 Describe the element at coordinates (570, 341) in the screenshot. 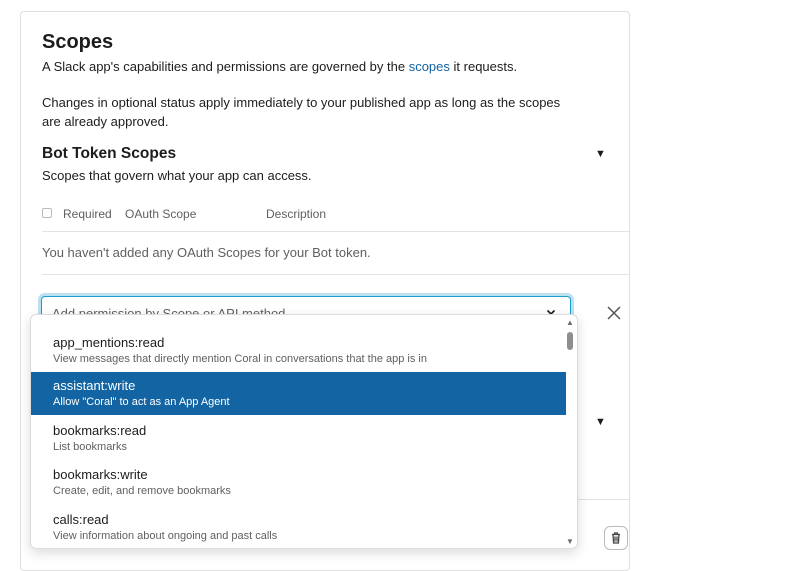

I see `scrollbar-thumb` at that location.